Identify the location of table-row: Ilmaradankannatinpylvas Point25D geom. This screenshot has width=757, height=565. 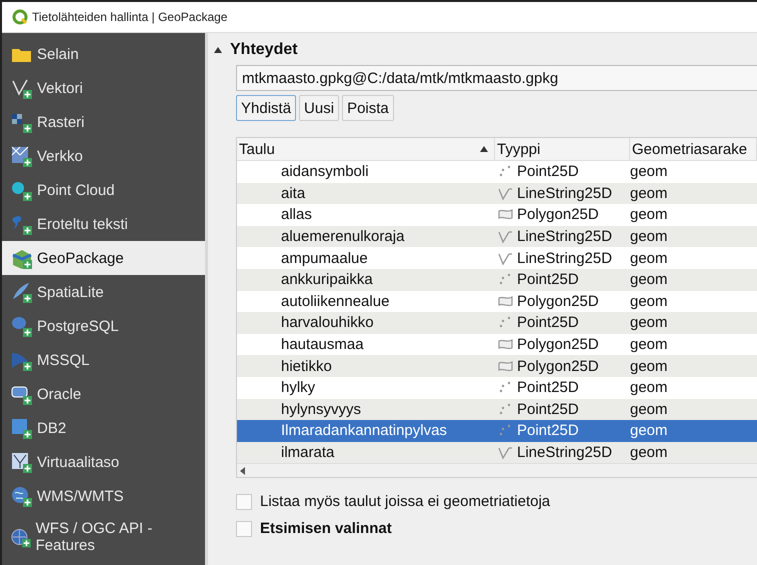
(497, 431).